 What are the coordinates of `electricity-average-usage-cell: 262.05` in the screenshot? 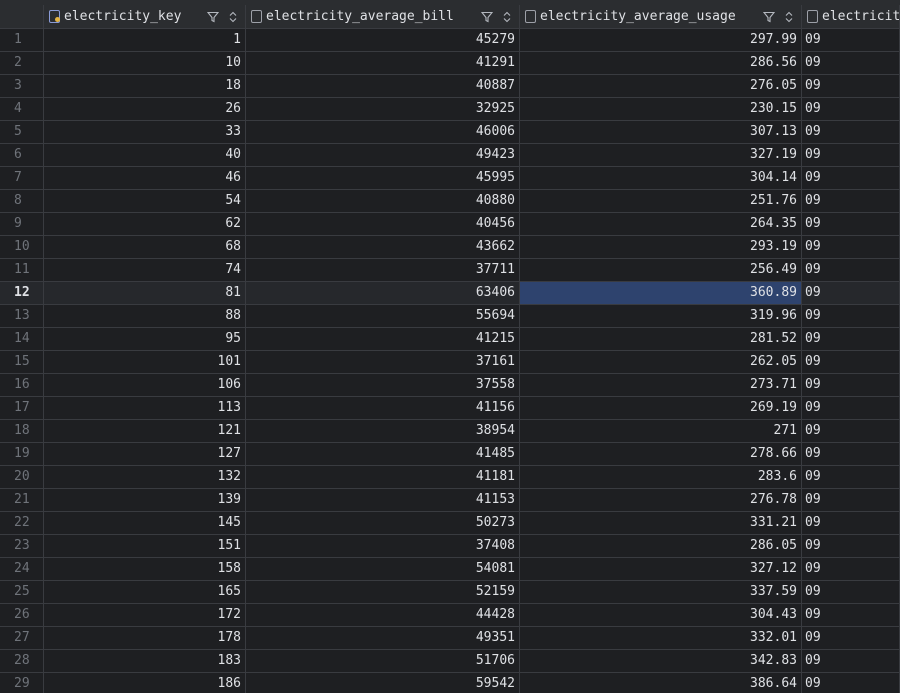 It's located at (661, 362).